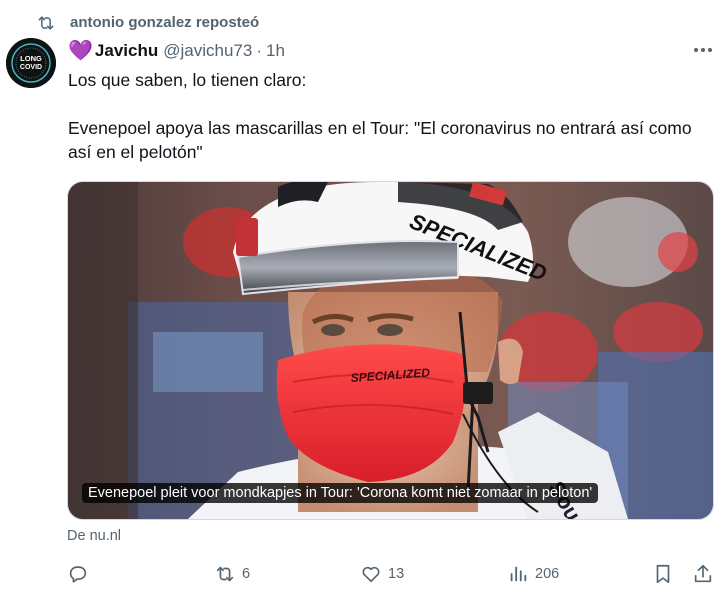  I want to click on share-icon, so click(703, 573).